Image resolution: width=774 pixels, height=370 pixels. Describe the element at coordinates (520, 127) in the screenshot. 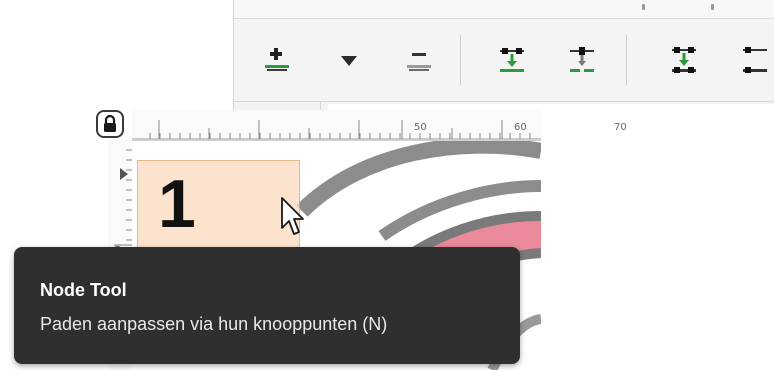

I see `ruler-label: 60` at that location.